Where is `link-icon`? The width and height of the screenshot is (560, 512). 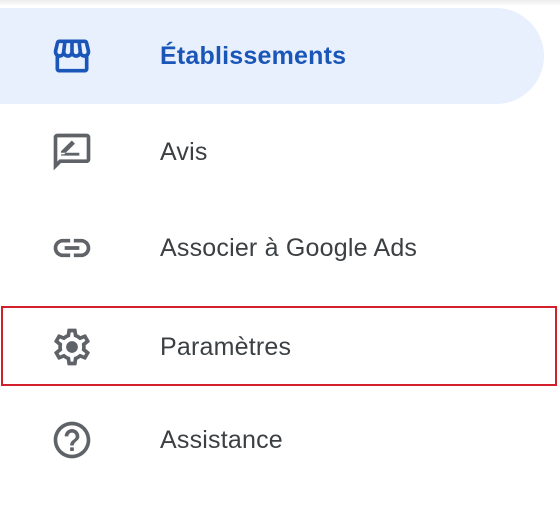 link-icon is located at coordinates (72, 248).